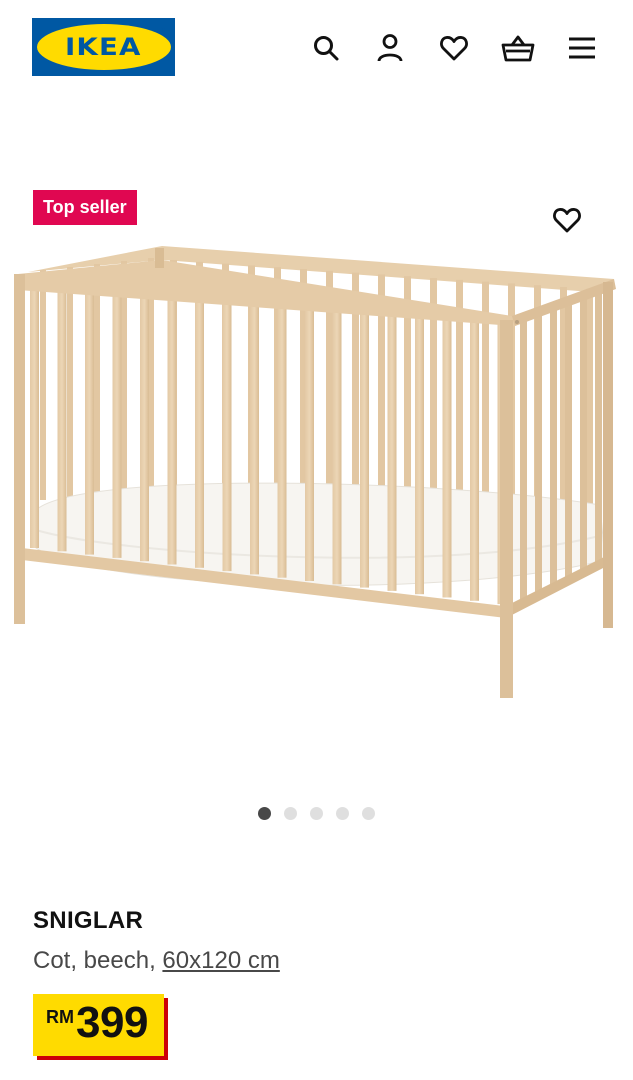 The width and height of the screenshot is (633, 1080). I want to click on heart-icon, so click(454, 48).